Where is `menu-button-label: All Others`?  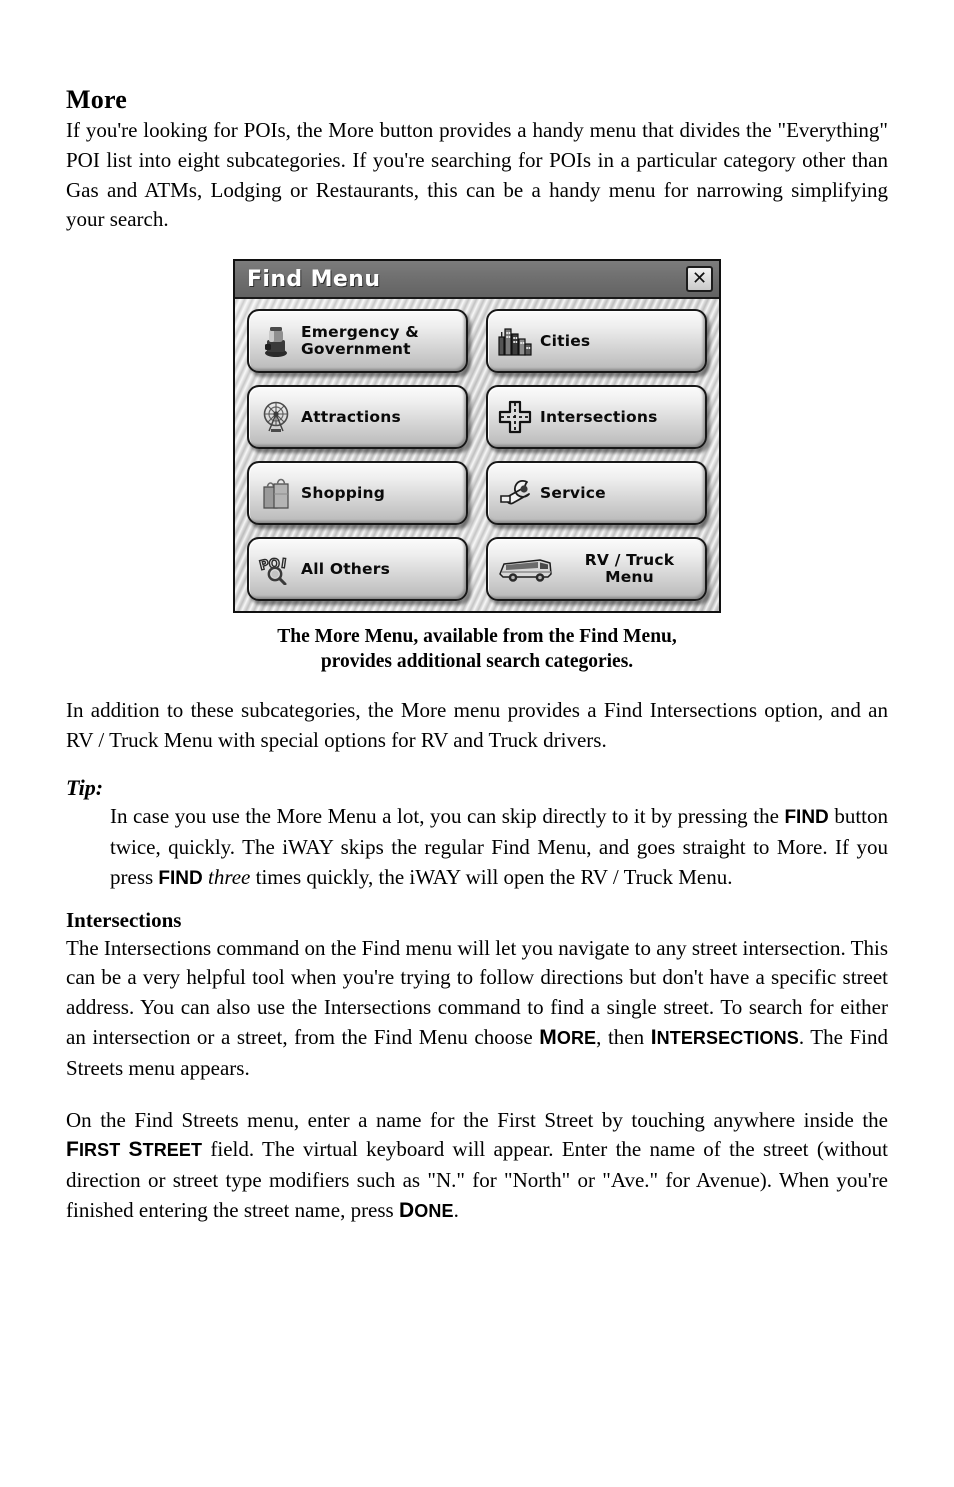 menu-button-label: All Others is located at coordinates (346, 568).